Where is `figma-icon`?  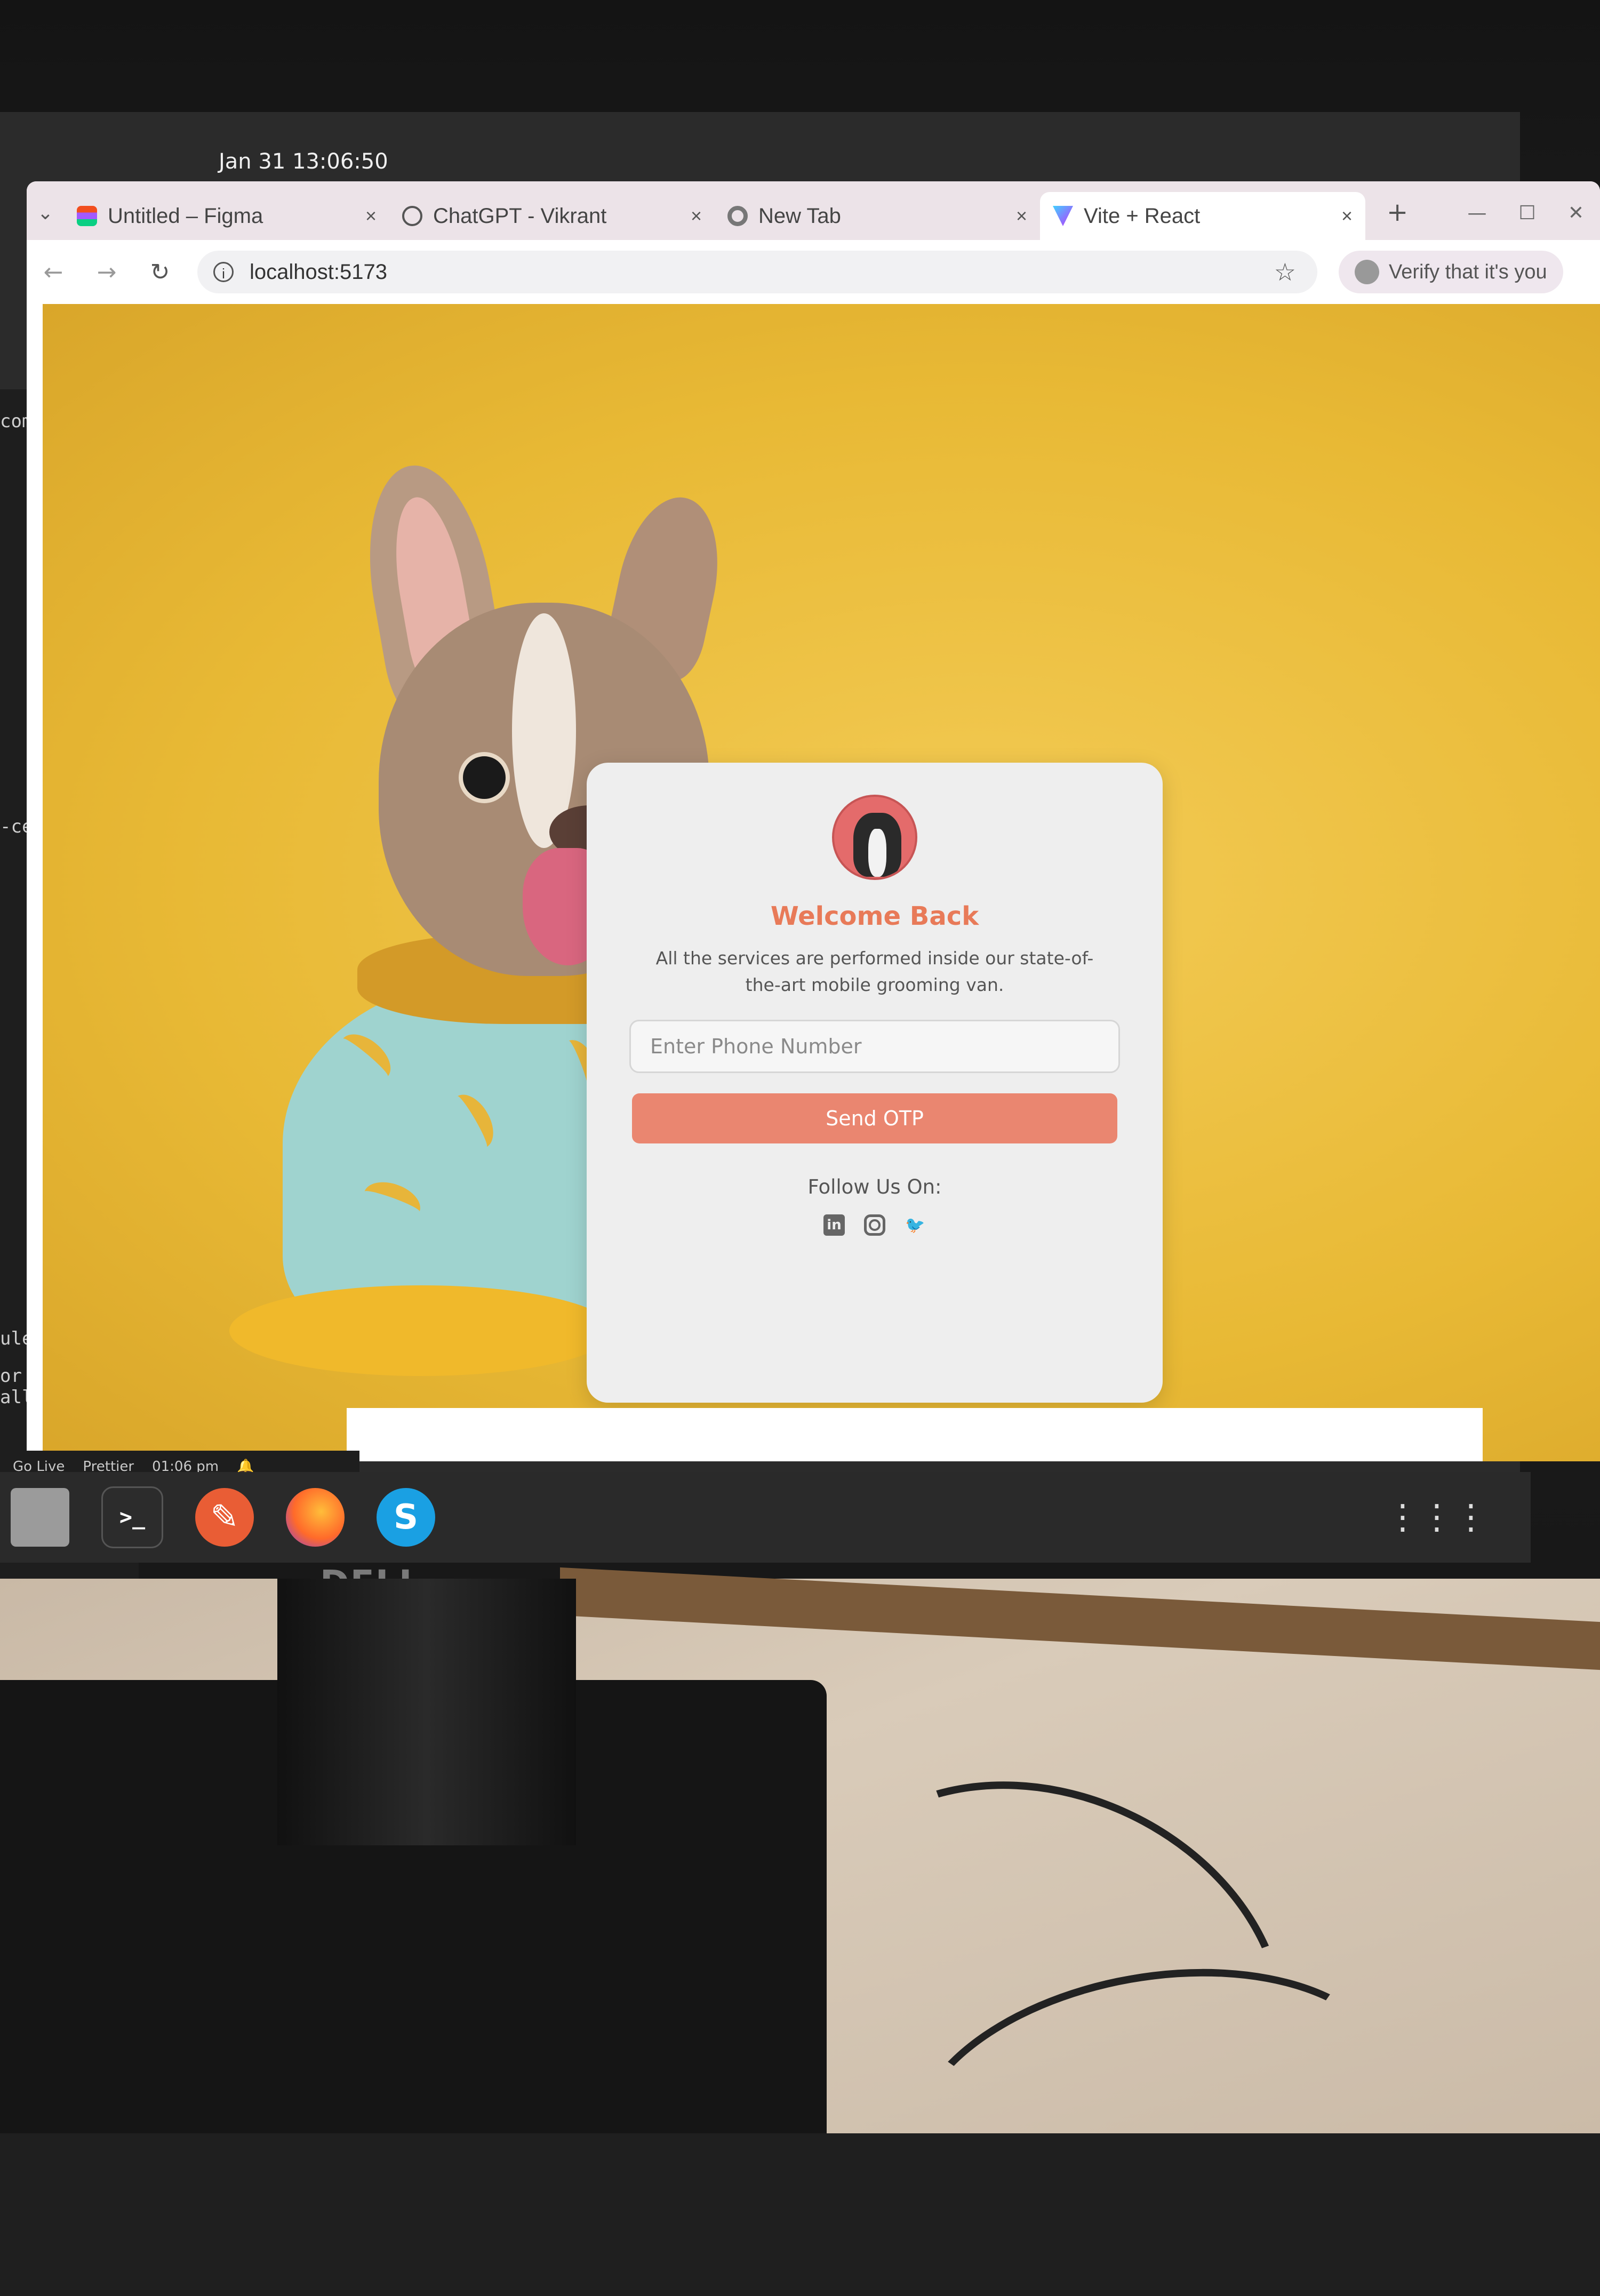 figma-icon is located at coordinates (87, 216).